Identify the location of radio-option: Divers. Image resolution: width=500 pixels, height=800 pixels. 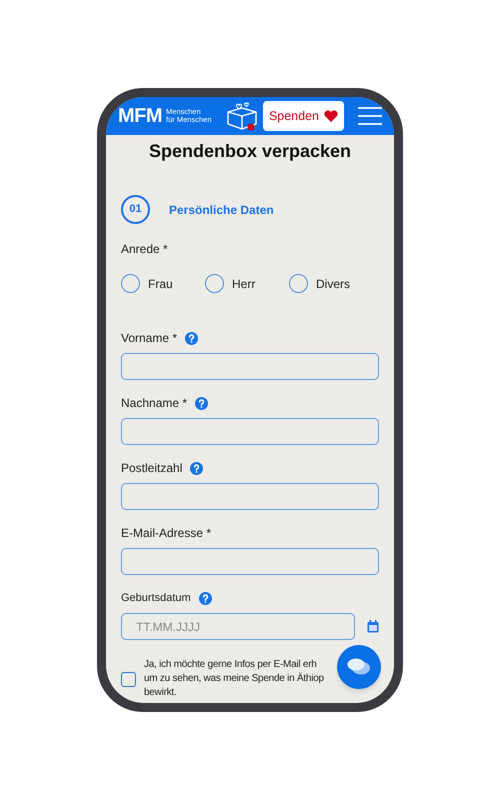
(331, 283).